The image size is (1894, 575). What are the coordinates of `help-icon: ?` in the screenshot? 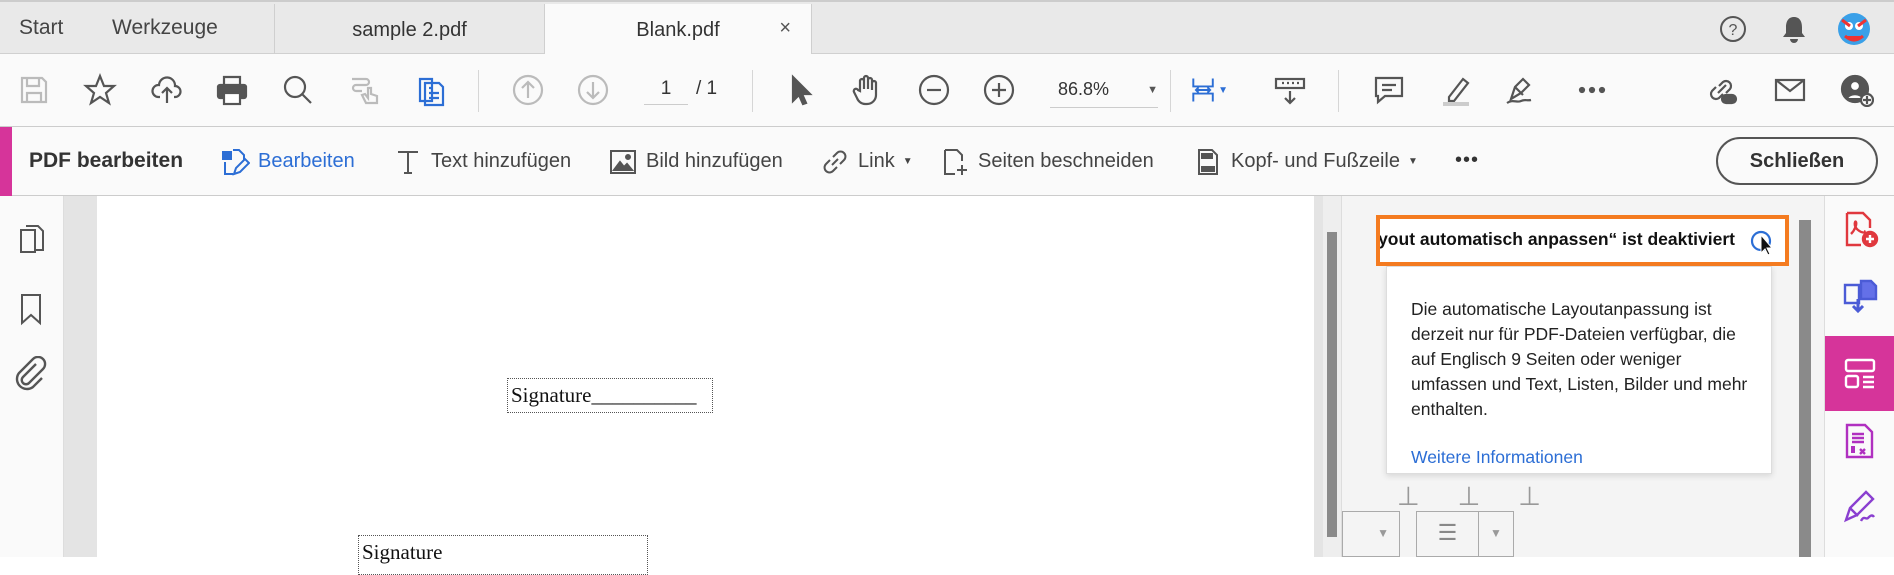 It's located at (1733, 29).